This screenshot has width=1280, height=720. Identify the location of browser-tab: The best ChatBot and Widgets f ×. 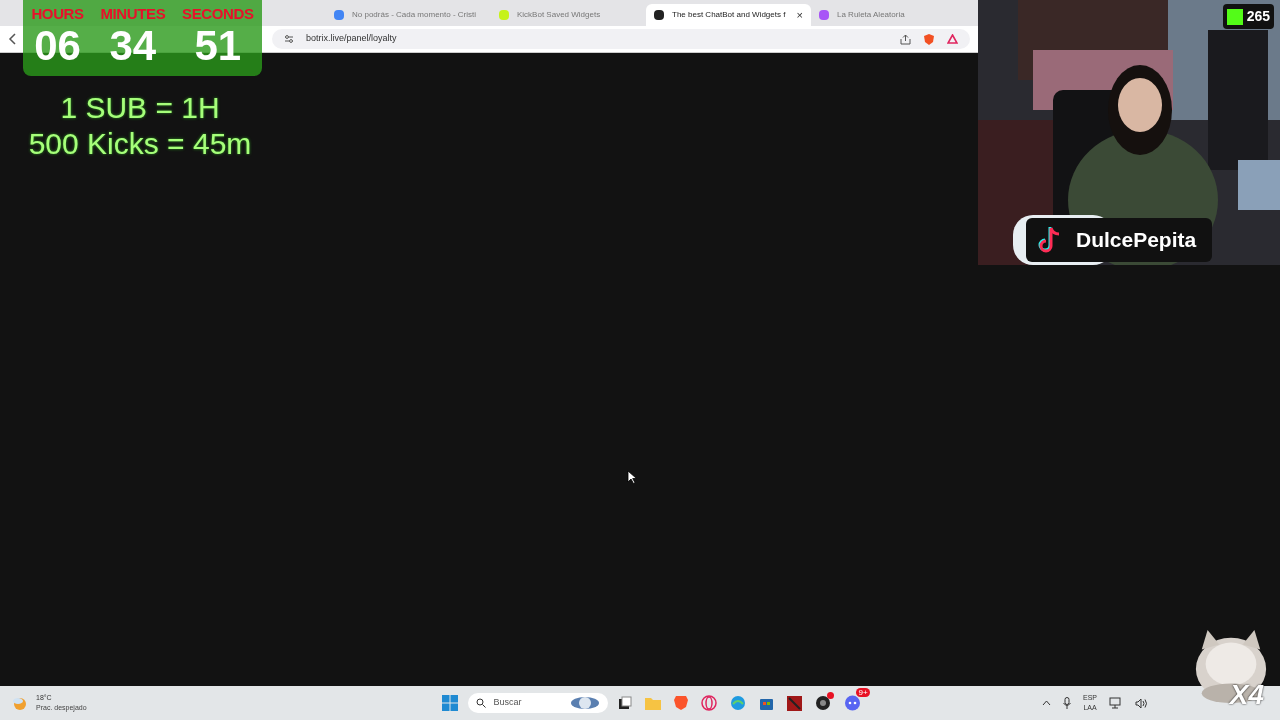
(728, 15).